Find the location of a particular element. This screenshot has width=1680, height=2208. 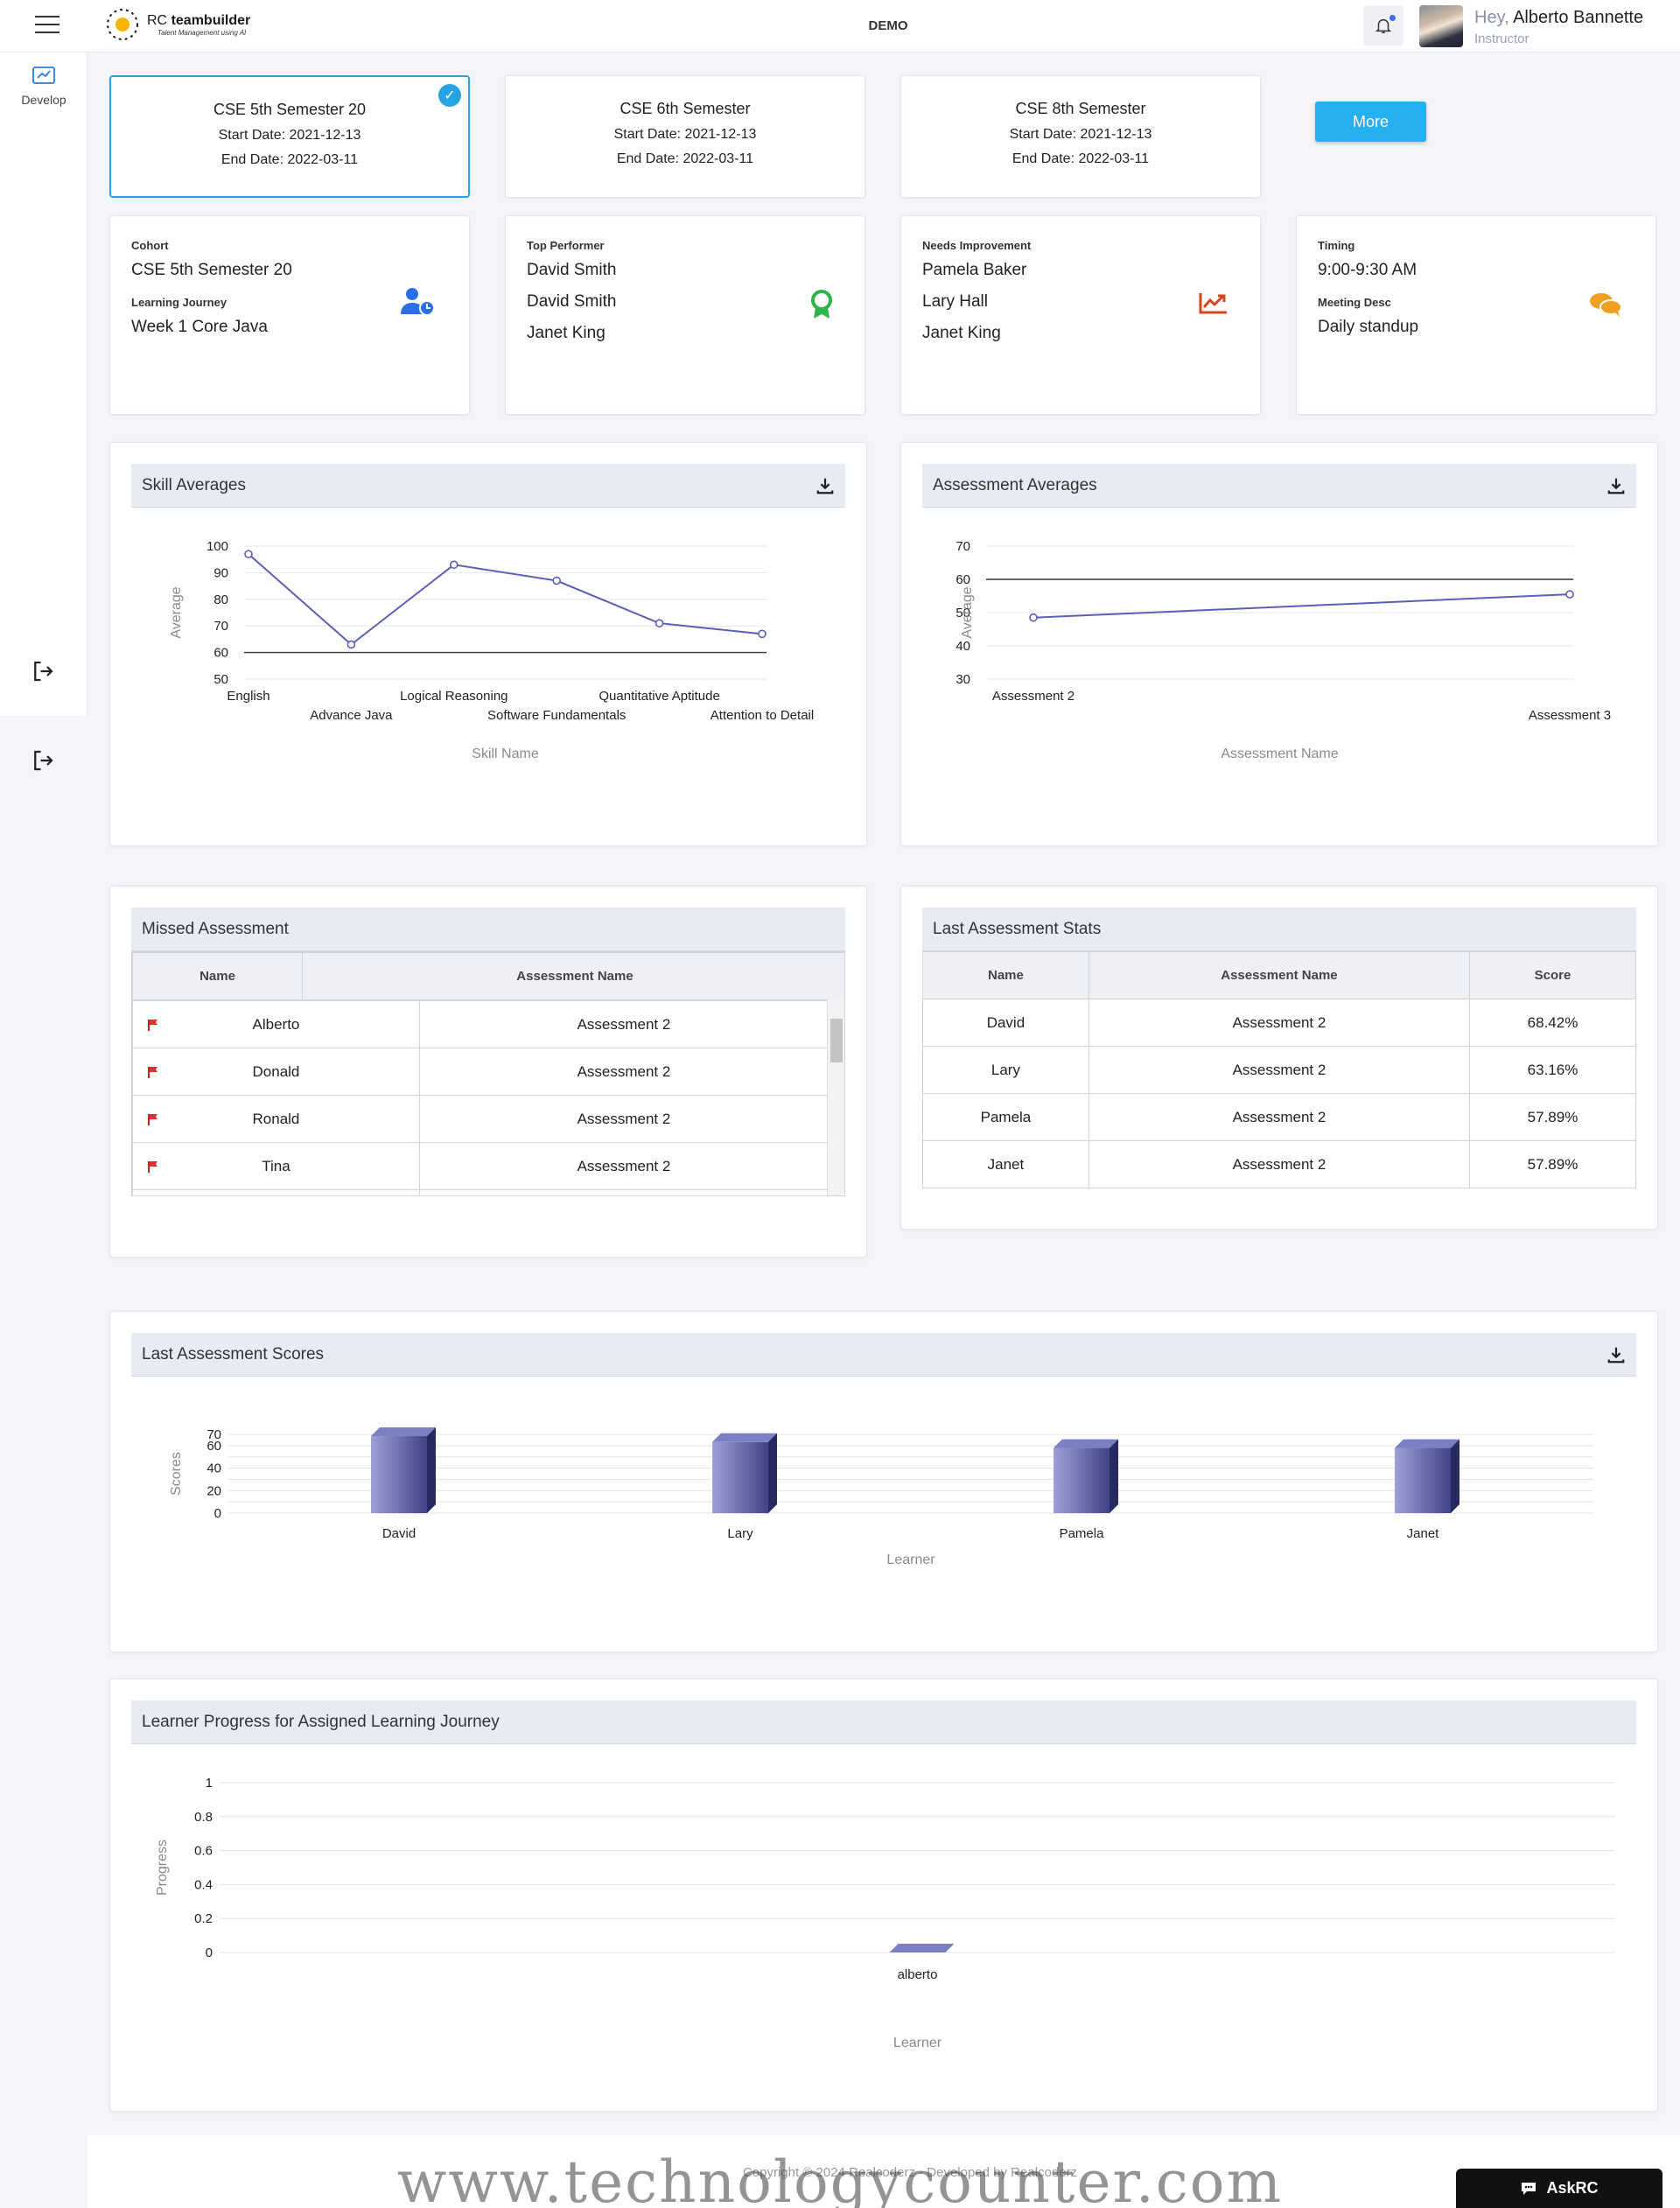

semester-start: Start Date: 2021-12-13 is located at coordinates (685, 134).